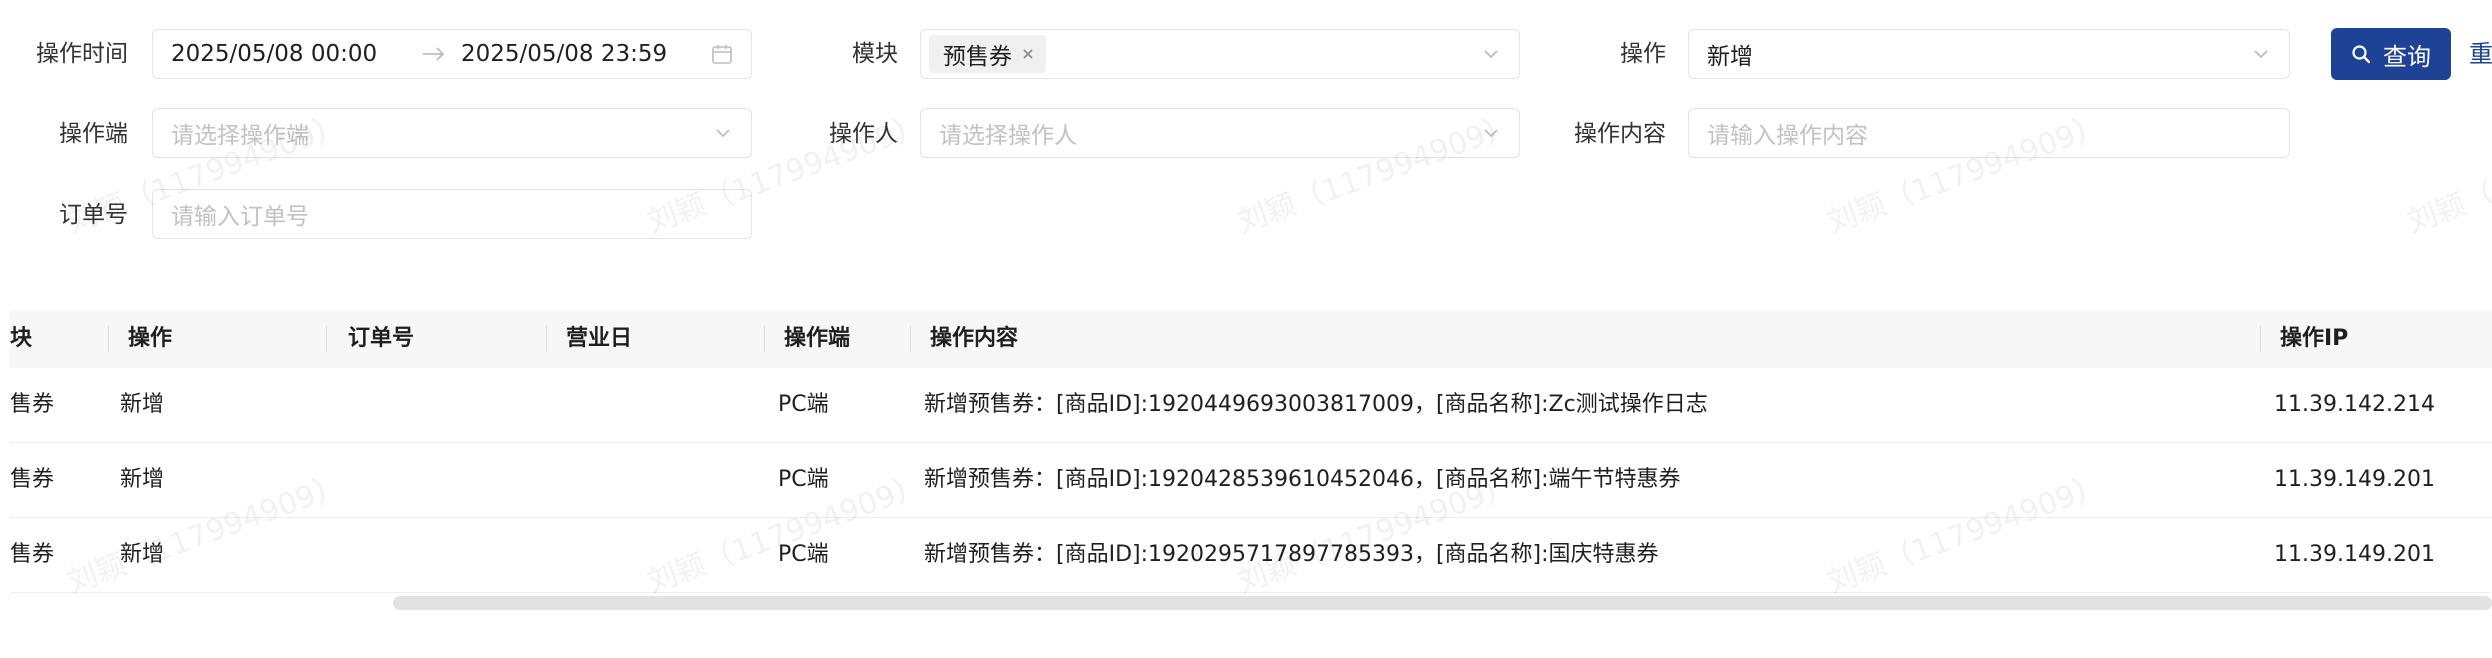 The height and width of the screenshot is (658, 2492). I want to click on module-tag: 预售券, so click(987, 54).